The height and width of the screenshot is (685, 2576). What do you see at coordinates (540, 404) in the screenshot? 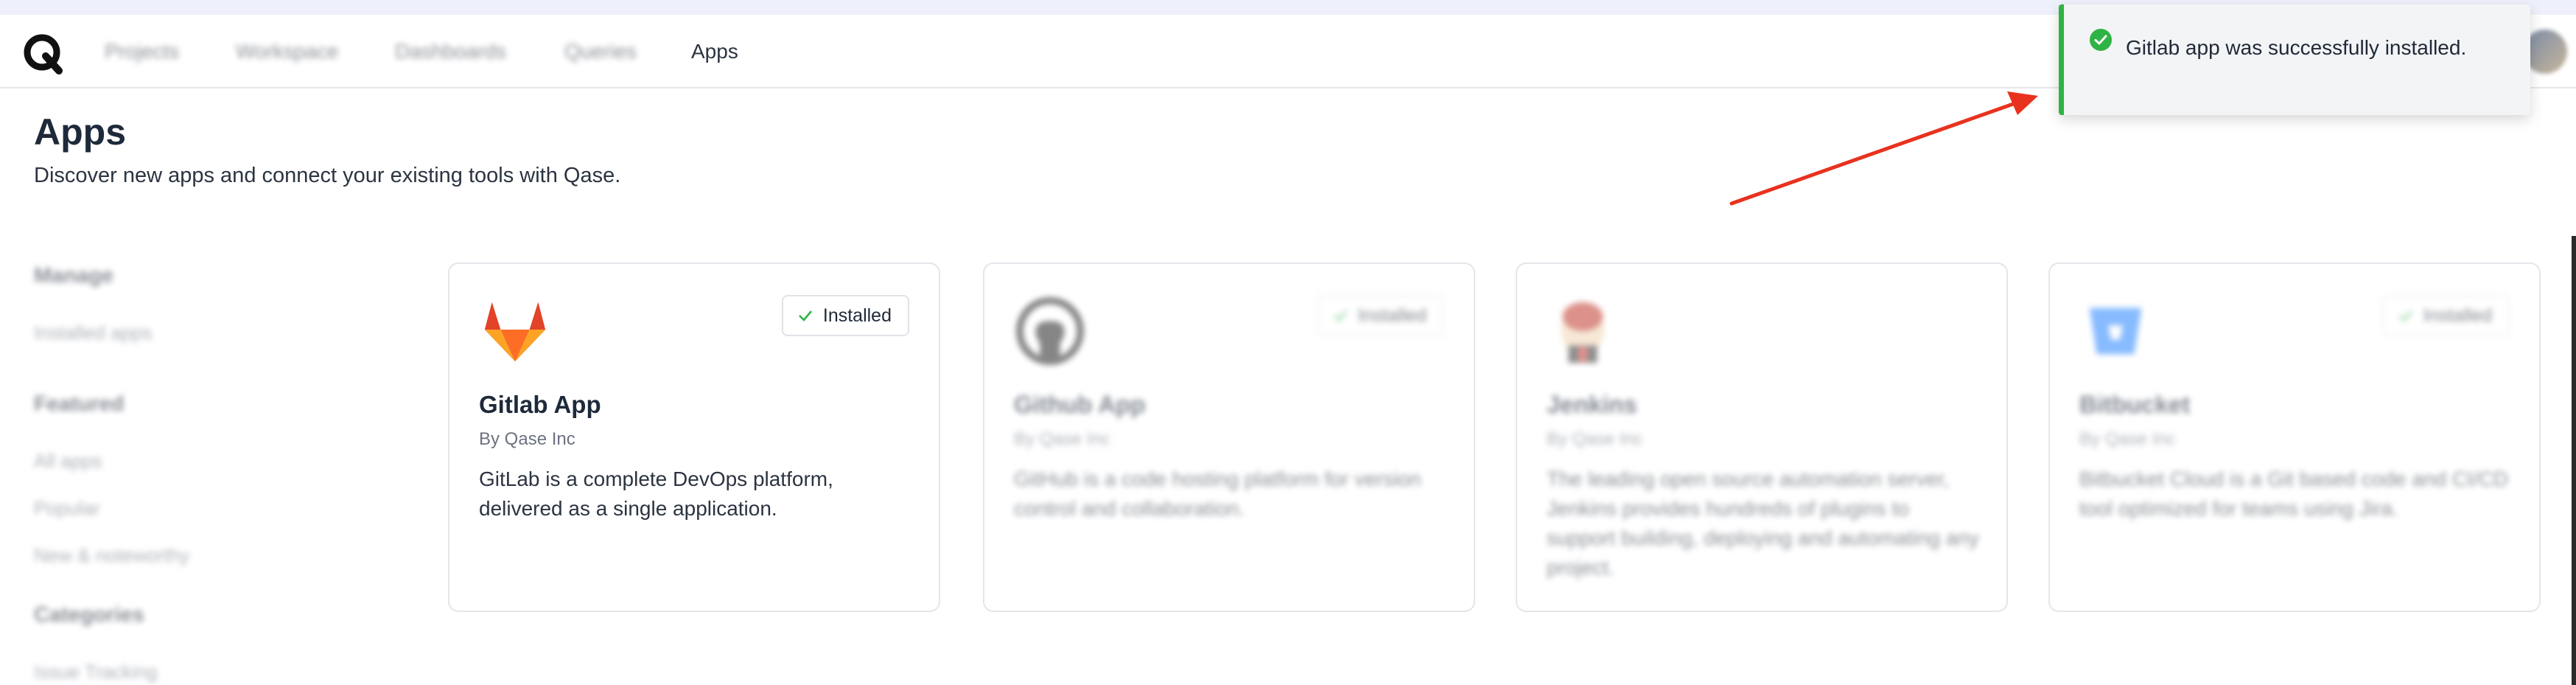
I see `app-name: Gitlab App` at bounding box center [540, 404].